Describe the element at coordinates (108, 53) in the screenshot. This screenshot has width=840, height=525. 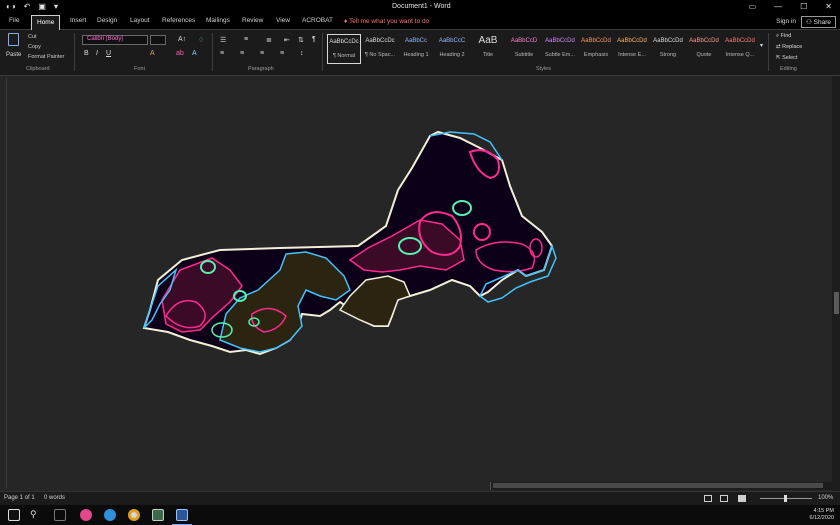
I see `underline-icon: U` at that location.